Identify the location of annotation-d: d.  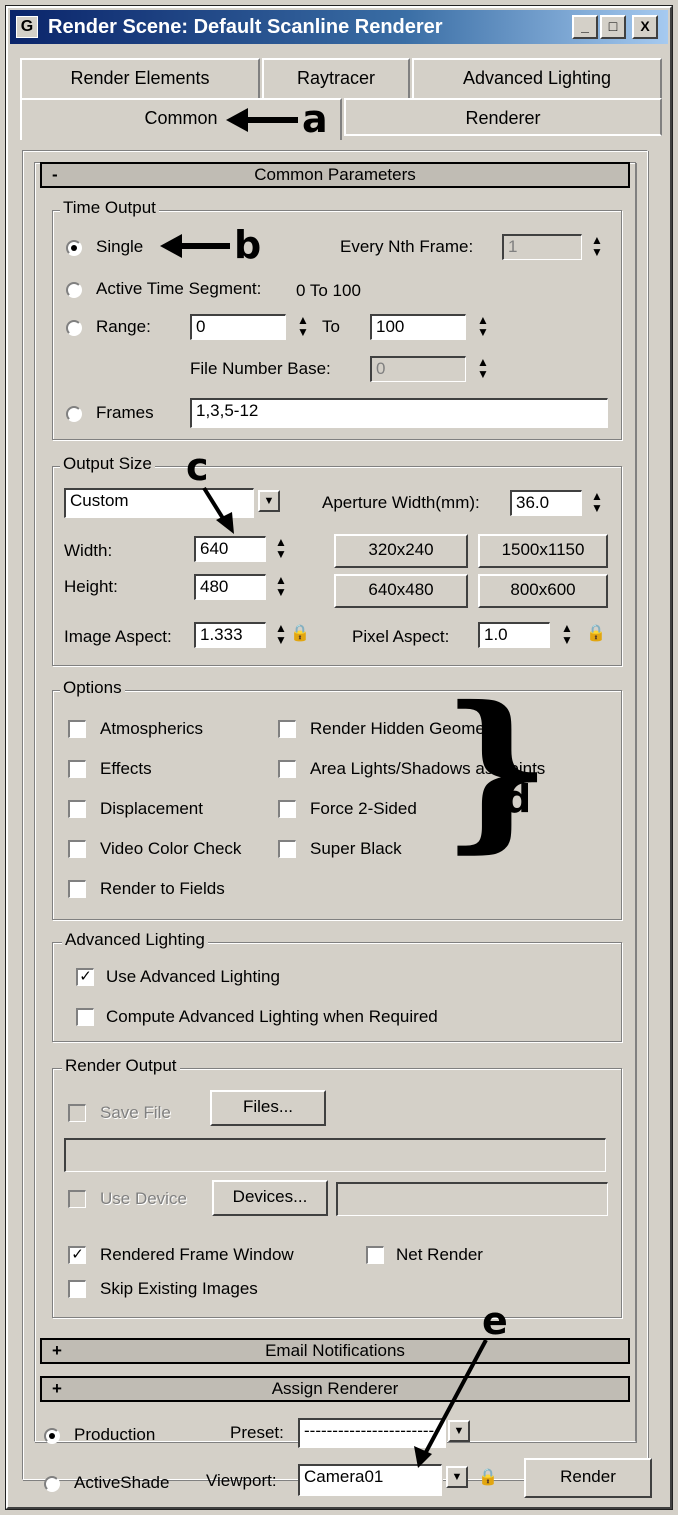
(518, 799).